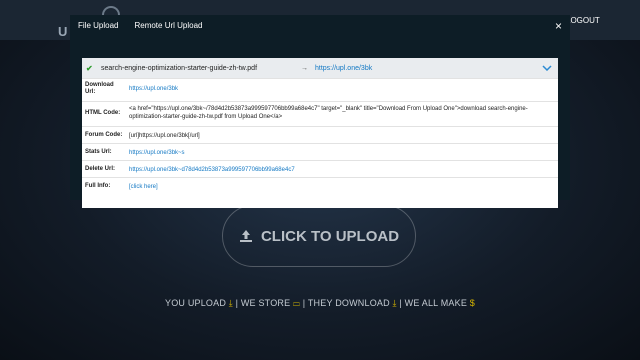 This screenshot has width=640, height=360. Describe the element at coordinates (263, 303) in the screenshot. I see `tagline-we-store: | WE STORE` at that location.